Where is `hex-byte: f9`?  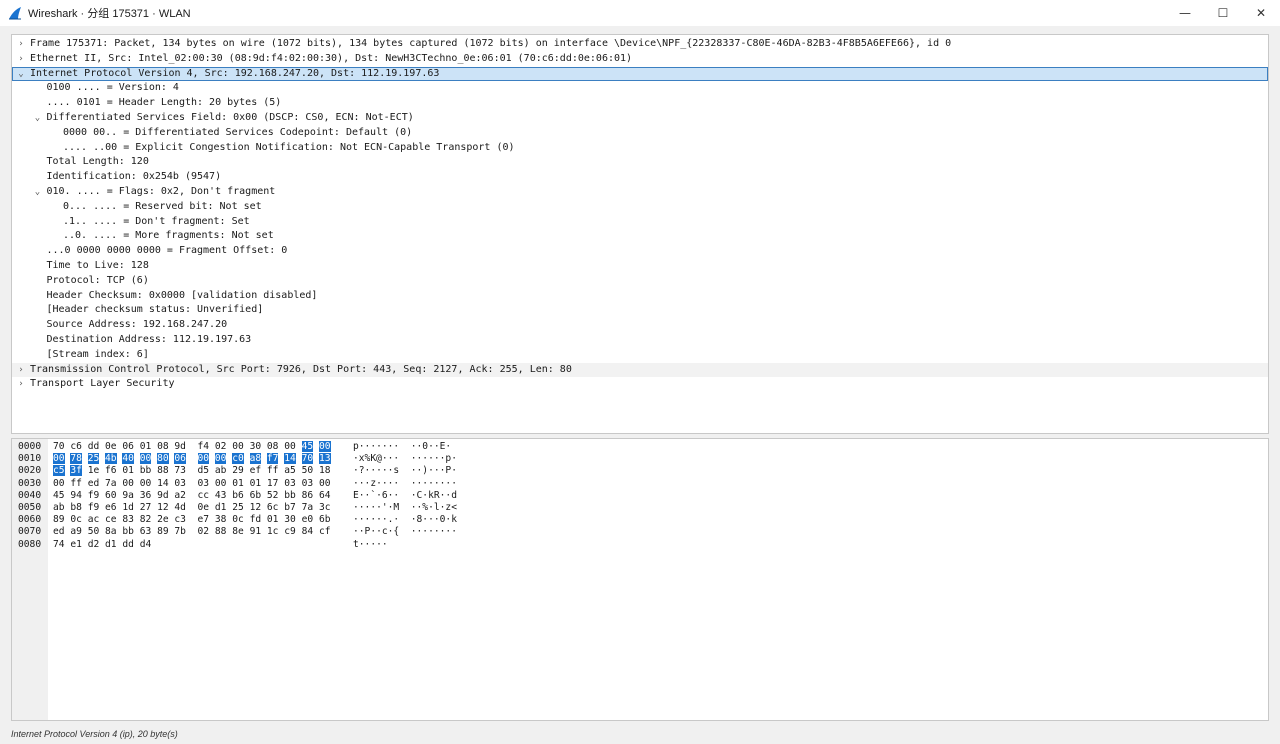
hex-byte: f9 is located at coordinates (94, 495).